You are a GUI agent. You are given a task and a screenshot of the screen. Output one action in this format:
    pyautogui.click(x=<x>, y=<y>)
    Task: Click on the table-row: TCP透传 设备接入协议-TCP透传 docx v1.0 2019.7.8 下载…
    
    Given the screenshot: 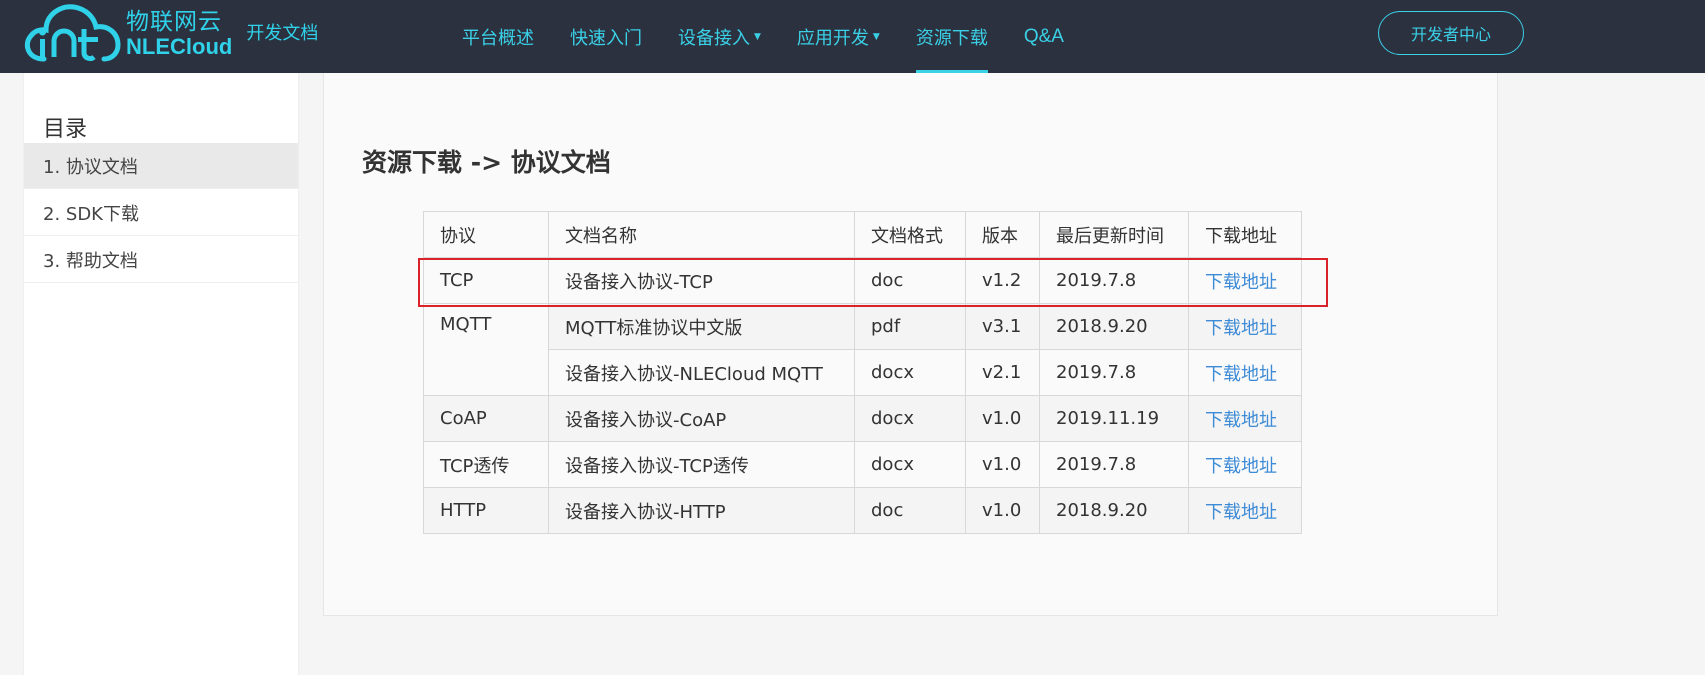 What is the action you would take?
    pyautogui.click(x=862, y=464)
    